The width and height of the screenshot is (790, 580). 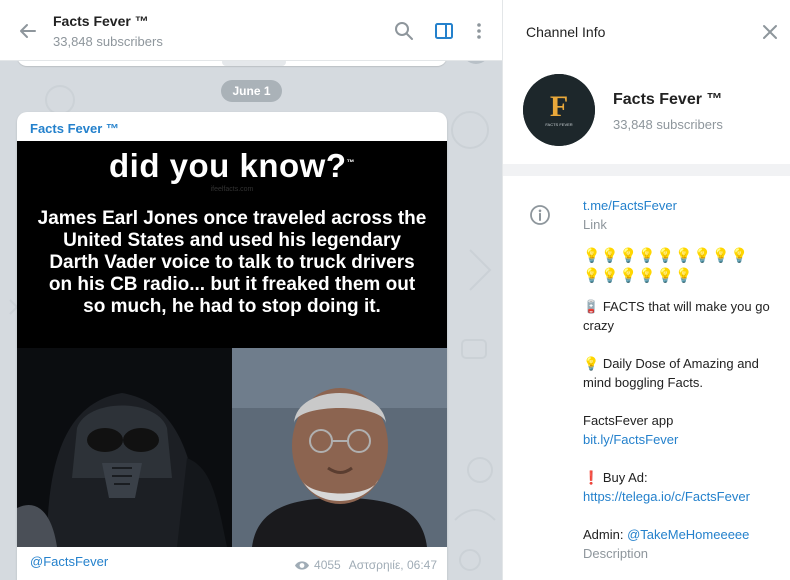 I want to click on svg-text: FACTS FEVER, so click(x=558, y=124).